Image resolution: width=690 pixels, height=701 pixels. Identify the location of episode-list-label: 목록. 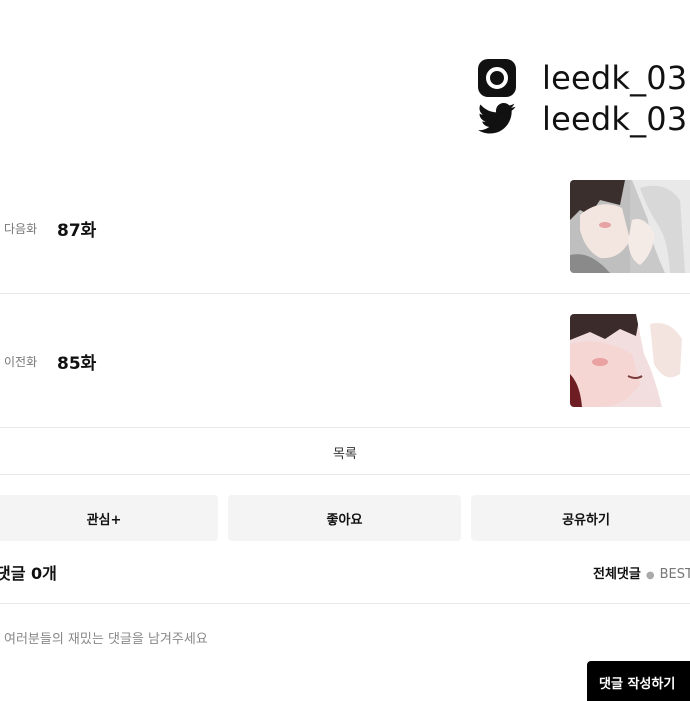
(345, 454).